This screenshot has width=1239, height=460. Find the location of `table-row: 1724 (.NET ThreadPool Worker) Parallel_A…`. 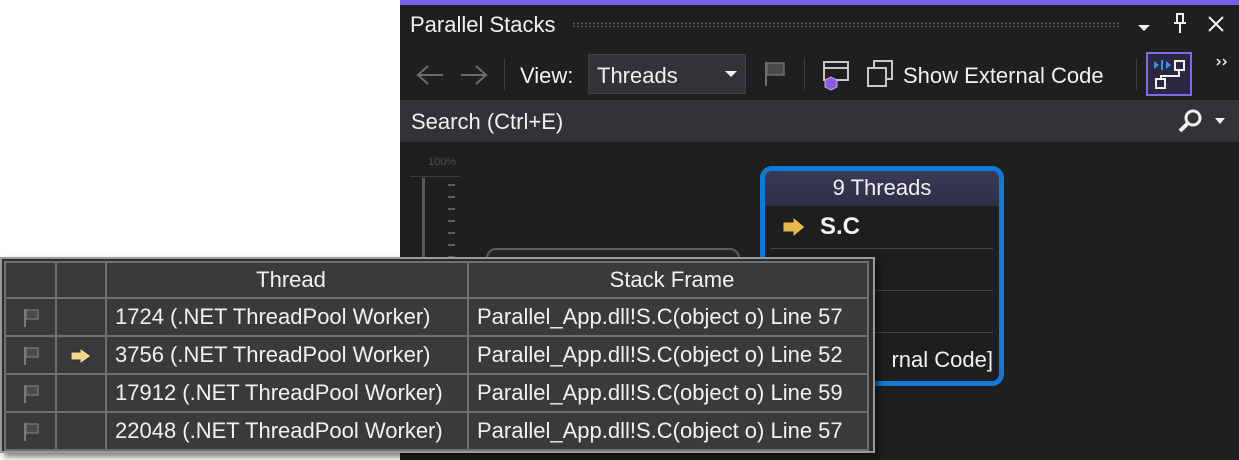

table-row: 1724 (.NET ThreadPool Worker) Parallel_A… is located at coordinates (436, 317).